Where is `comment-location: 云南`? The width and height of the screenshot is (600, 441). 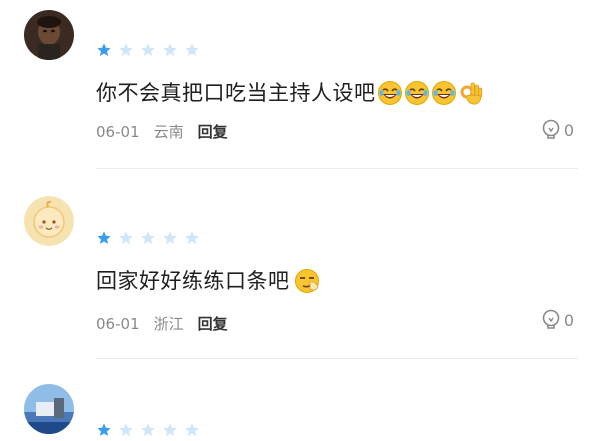
comment-location: 云南 is located at coordinates (168, 132).